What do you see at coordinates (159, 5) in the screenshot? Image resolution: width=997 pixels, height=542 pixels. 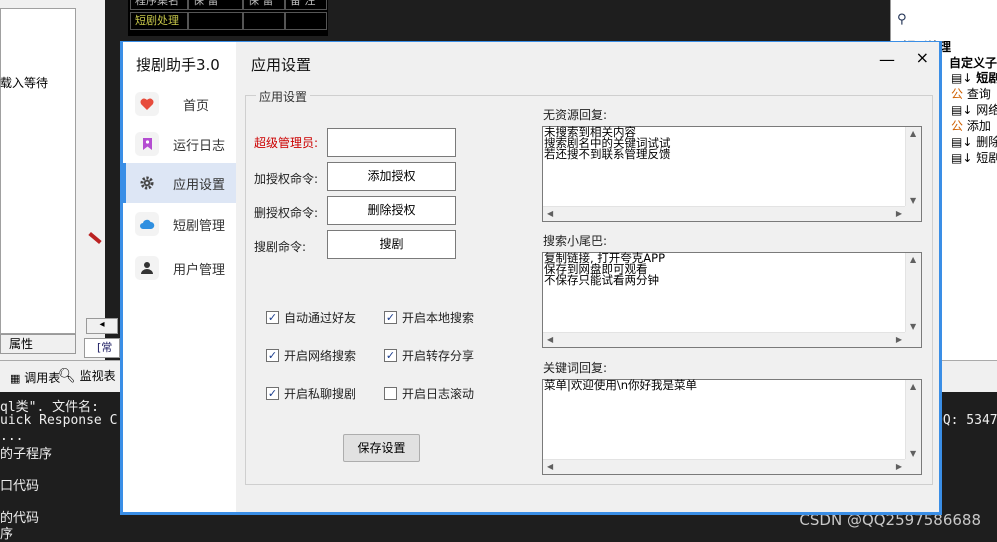 I see `table-header: 程序集名` at bounding box center [159, 5].